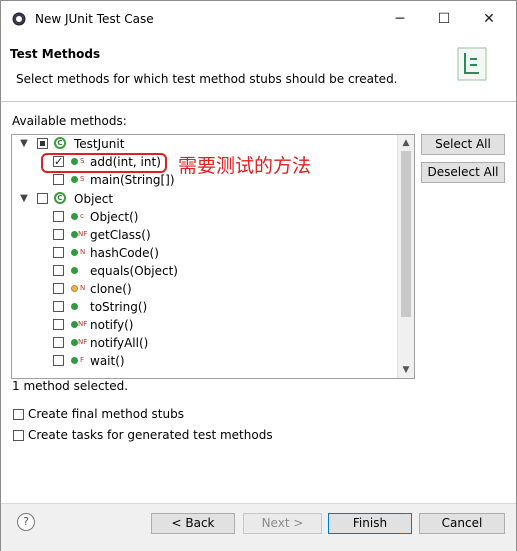  What do you see at coordinates (132, 180) in the screenshot?
I see `method-label: main(String[])` at bounding box center [132, 180].